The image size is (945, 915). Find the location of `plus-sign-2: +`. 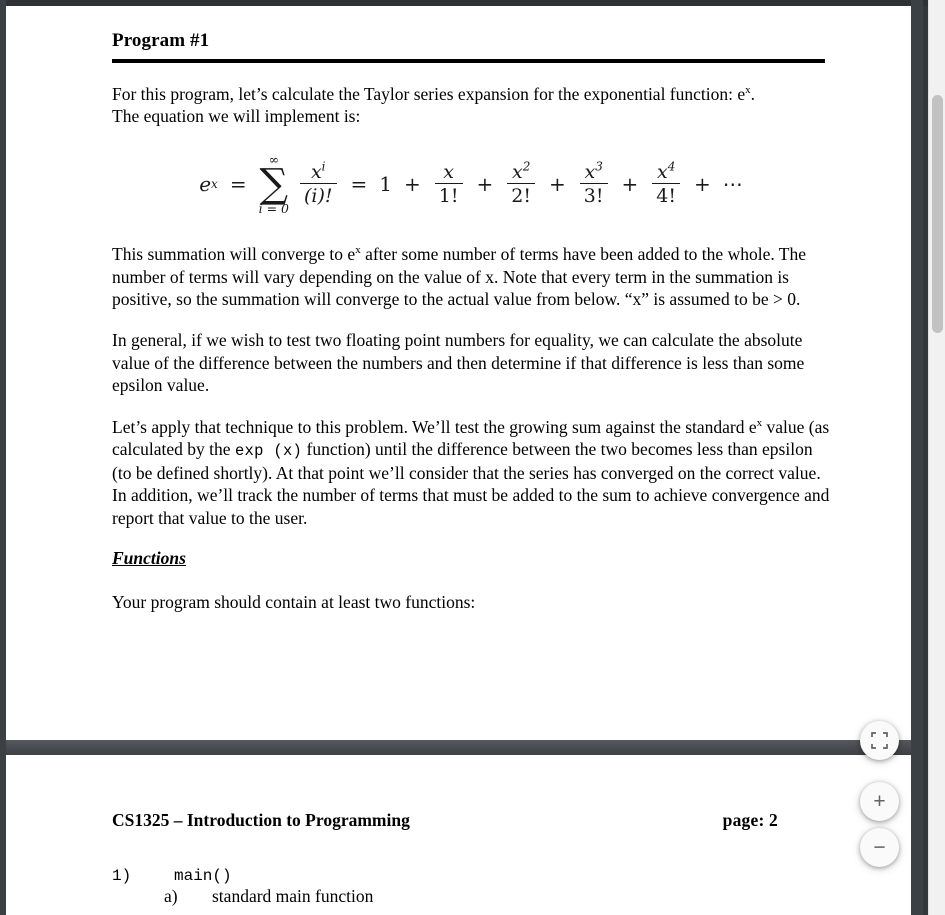

plus-sign-2: + is located at coordinates (485, 184).